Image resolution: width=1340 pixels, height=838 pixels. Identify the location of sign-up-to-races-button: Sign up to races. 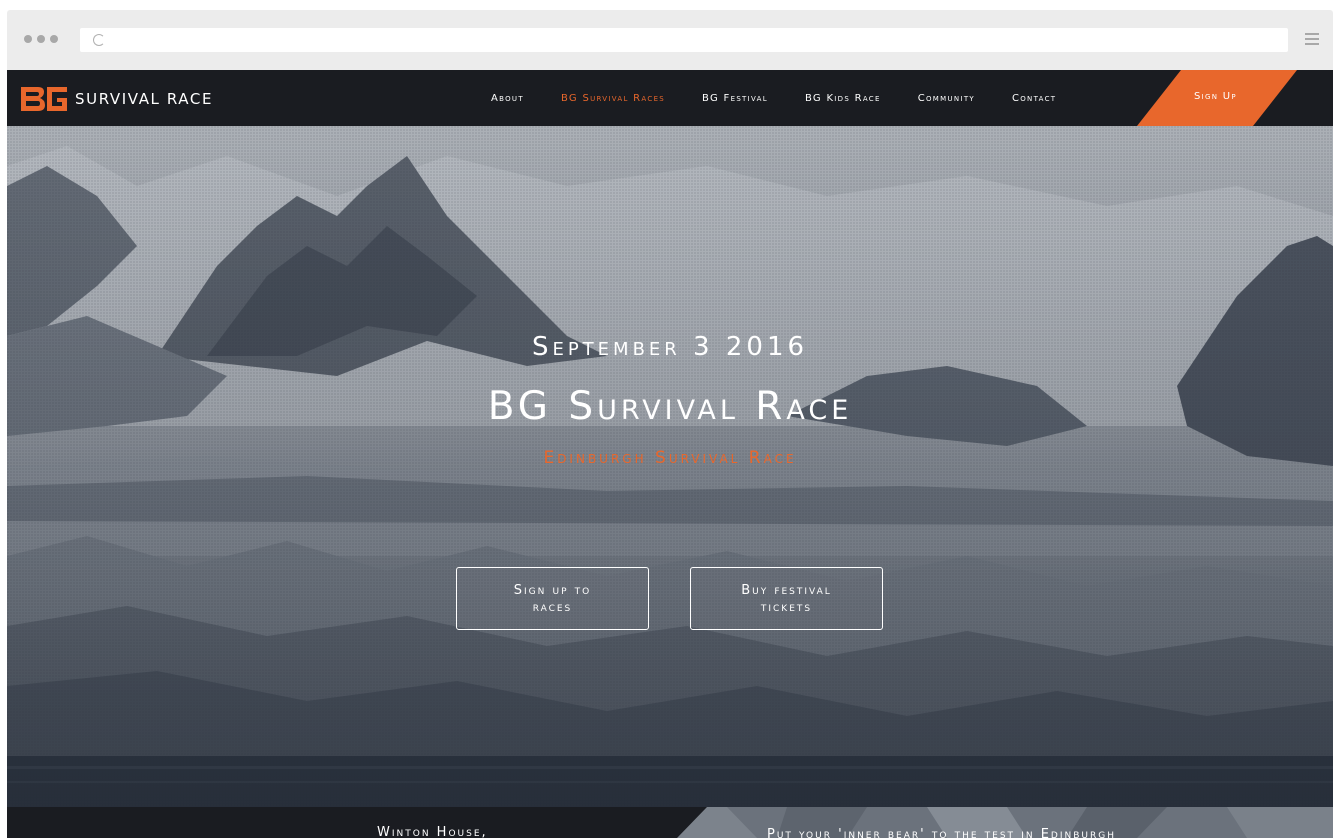
(552, 598).